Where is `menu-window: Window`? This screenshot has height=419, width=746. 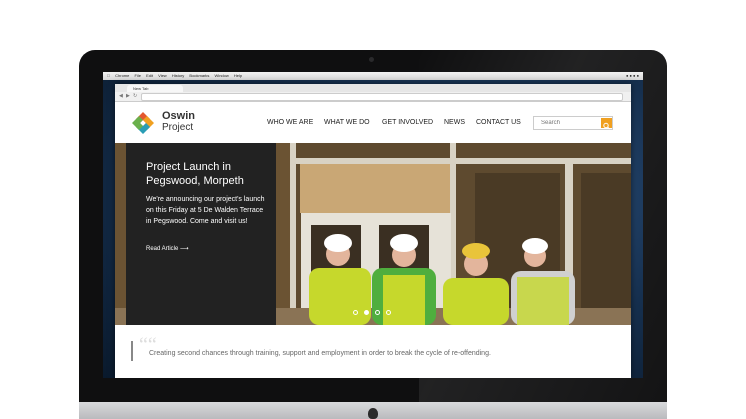
menu-window: Window is located at coordinates (222, 75).